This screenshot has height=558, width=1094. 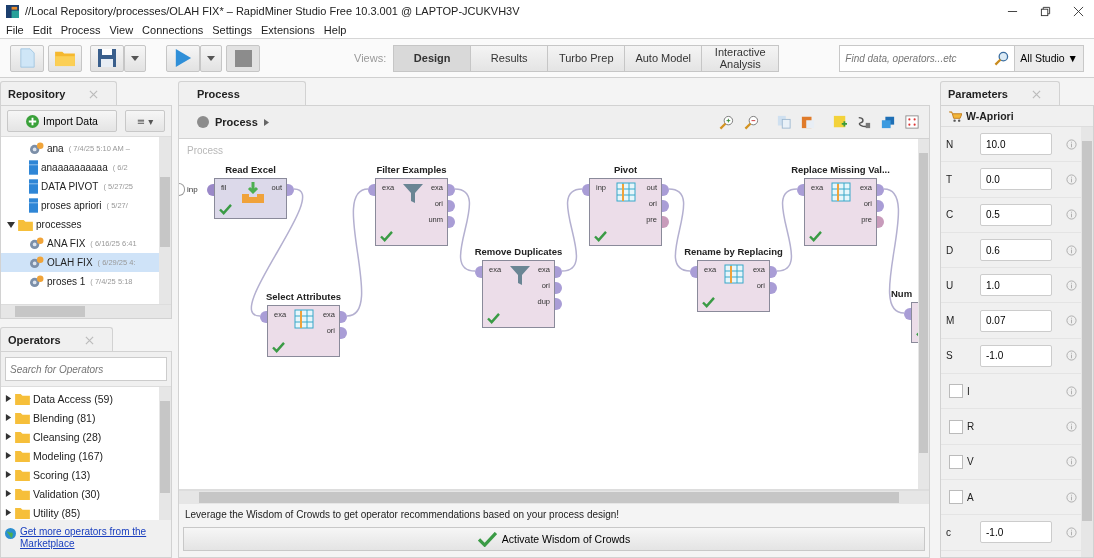 I want to click on menu-item: Edit, so click(x=42, y=30).